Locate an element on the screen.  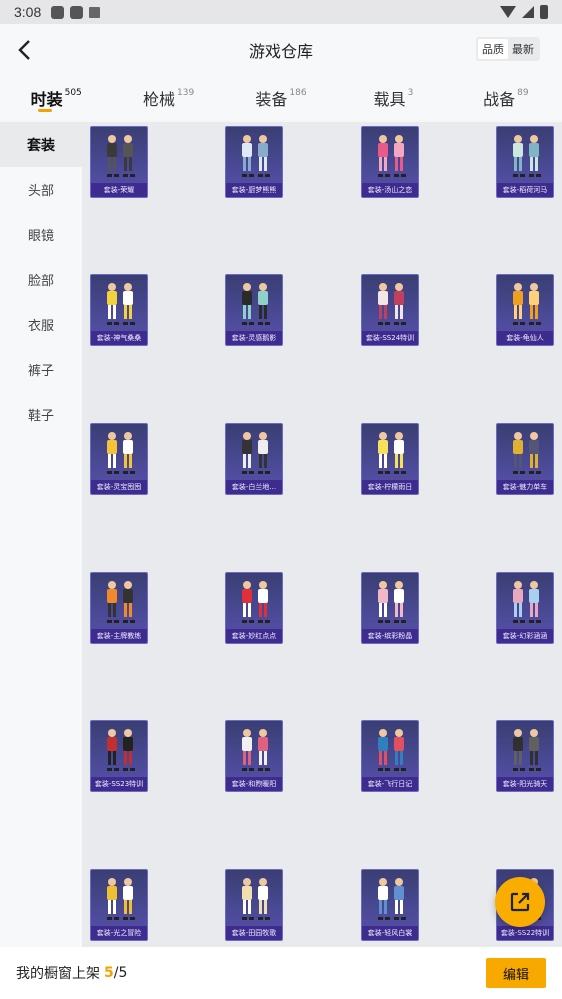
outfit-name: 套装-厨梦熊熊 is located at coordinates (254, 190).